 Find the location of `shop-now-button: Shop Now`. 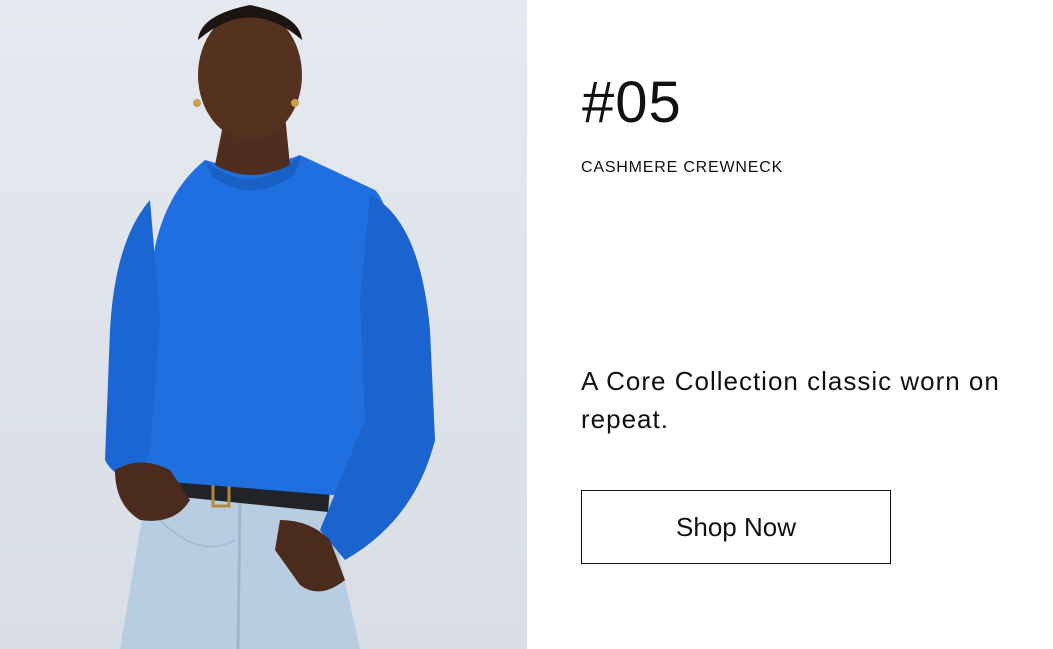

shop-now-button: Shop Now is located at coordinates (736, 527).